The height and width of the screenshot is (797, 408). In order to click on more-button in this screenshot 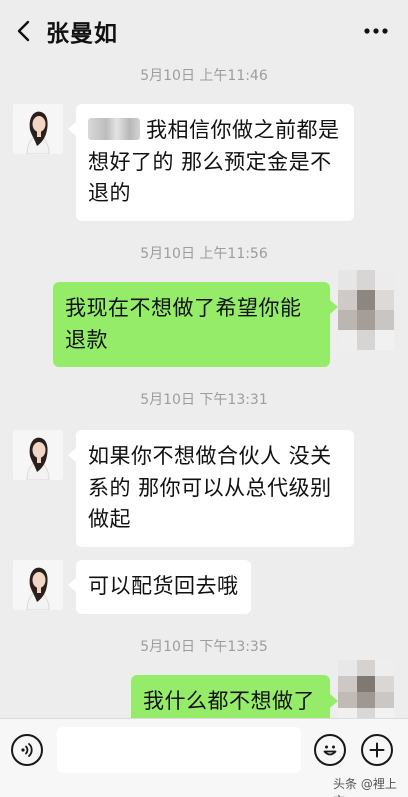, I will do `click(376, 31)`.